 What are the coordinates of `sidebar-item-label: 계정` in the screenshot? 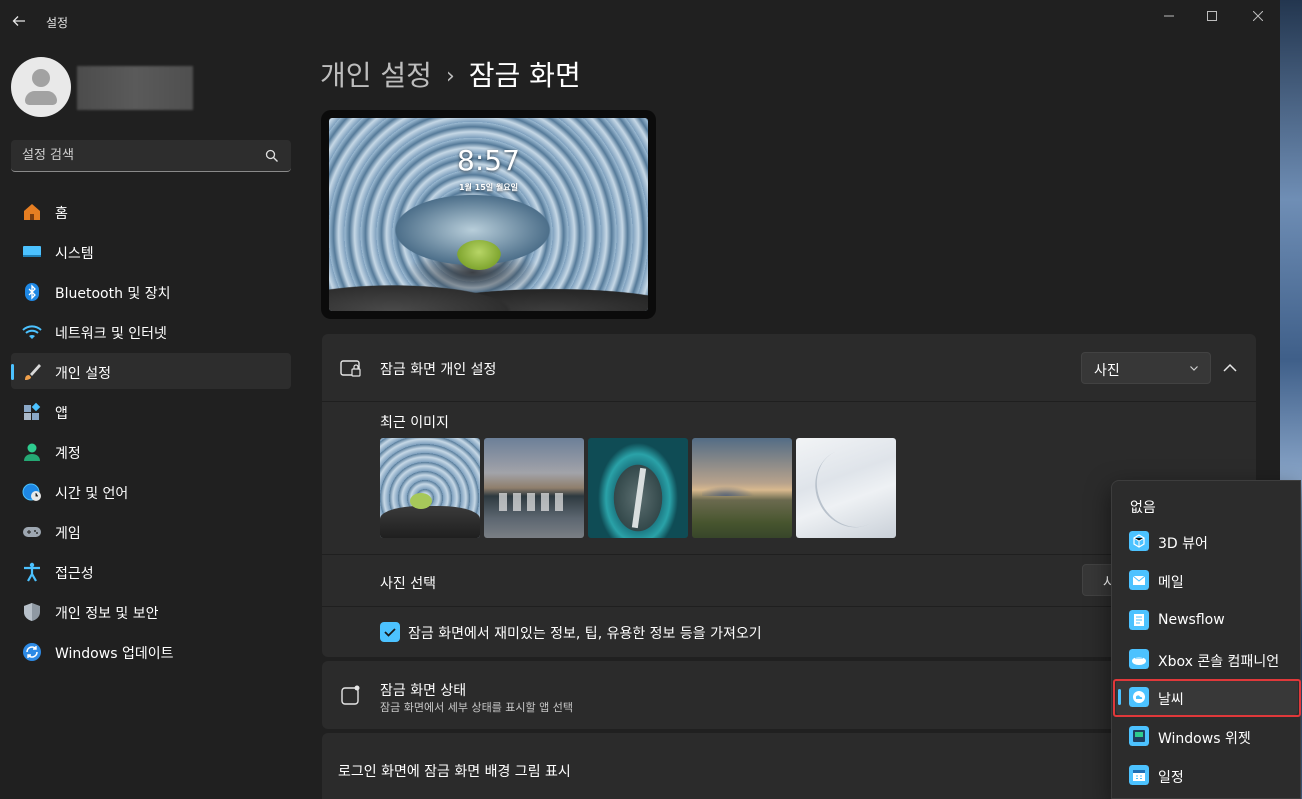 It's located at (68, 454).